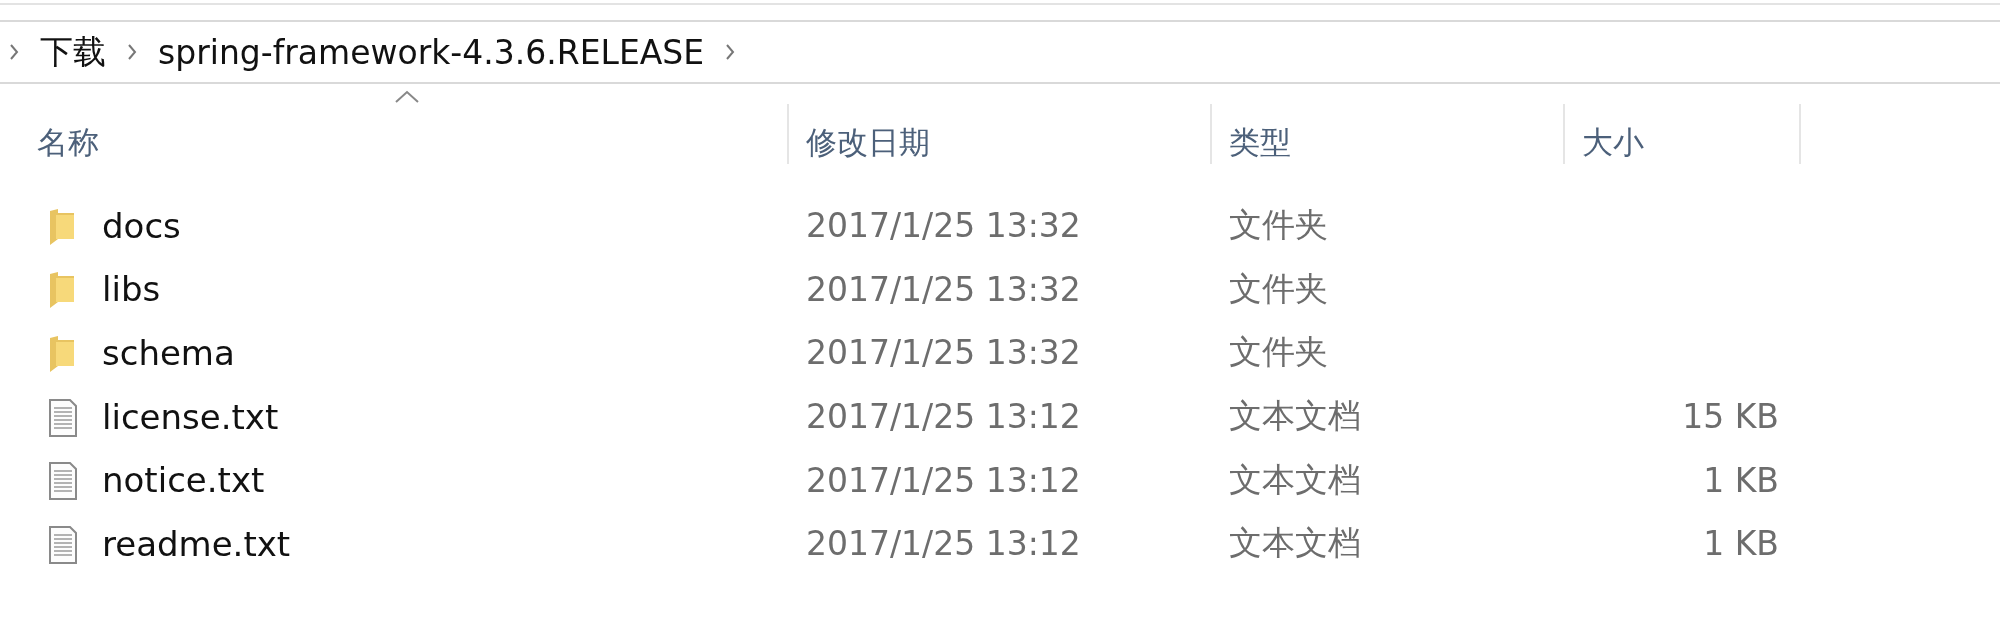 Image resolution: width=2000 pixels, height=624 pixels. What do you see at coordinates (1731, 417) in the screenshot?
I see `file-size: 15 KB` at bounding box center [1731, 417].